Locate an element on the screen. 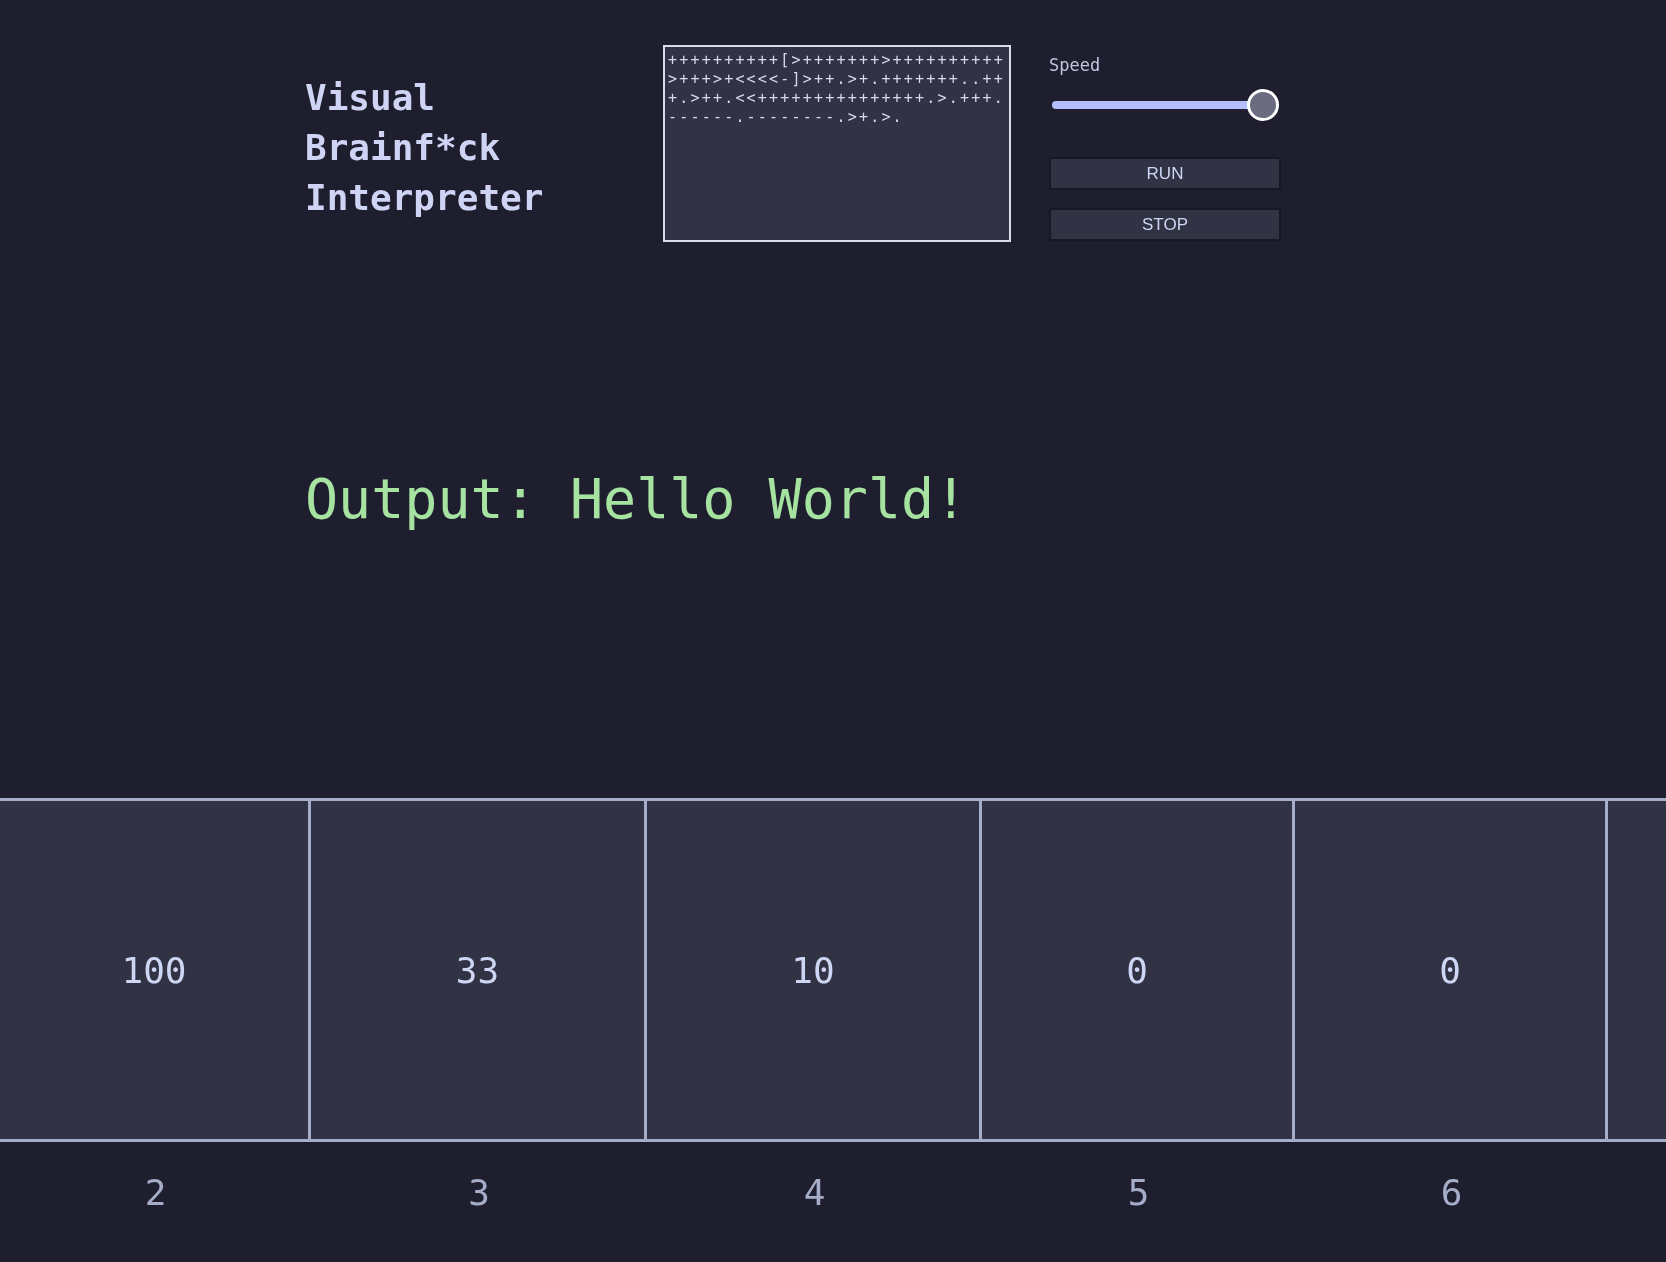  cell-index: 6 is located at coordinates (1451, 1192).